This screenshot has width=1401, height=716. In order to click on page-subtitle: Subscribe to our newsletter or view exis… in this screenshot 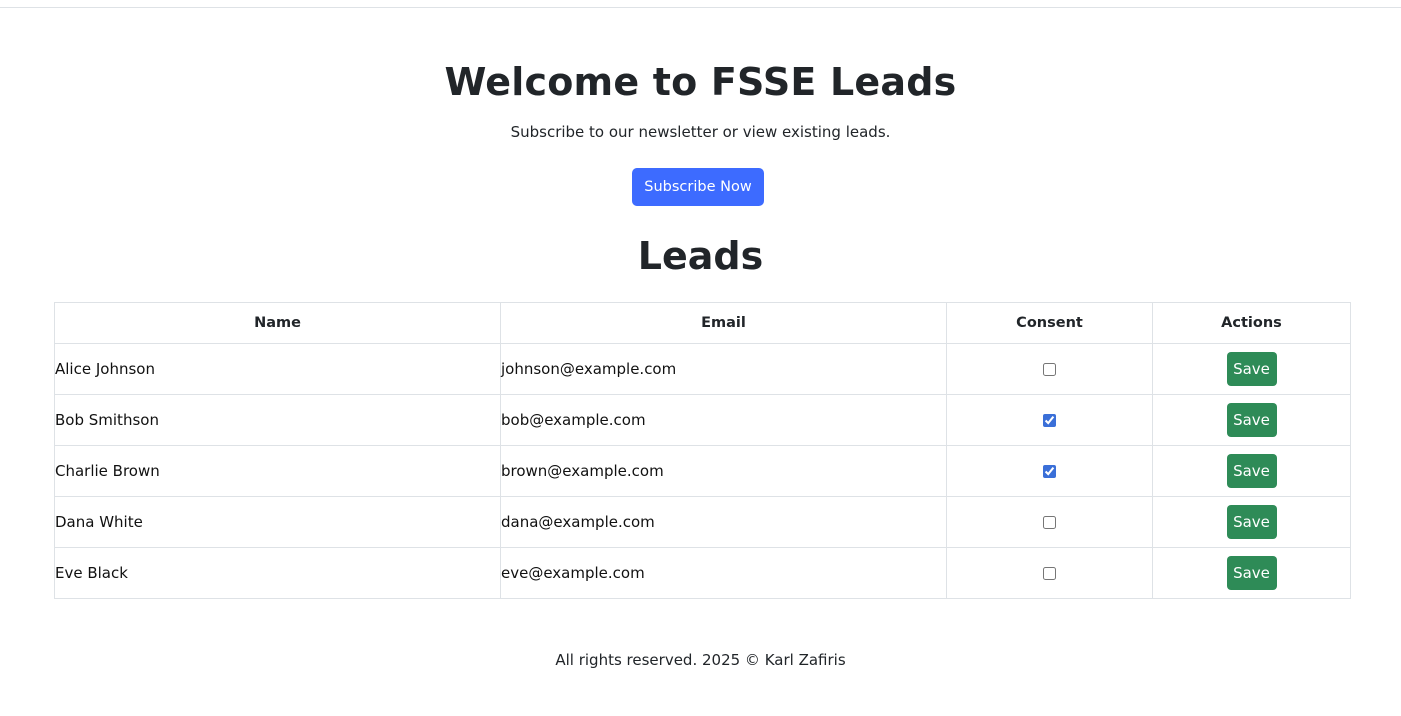, I will do `click(700, 132)`.